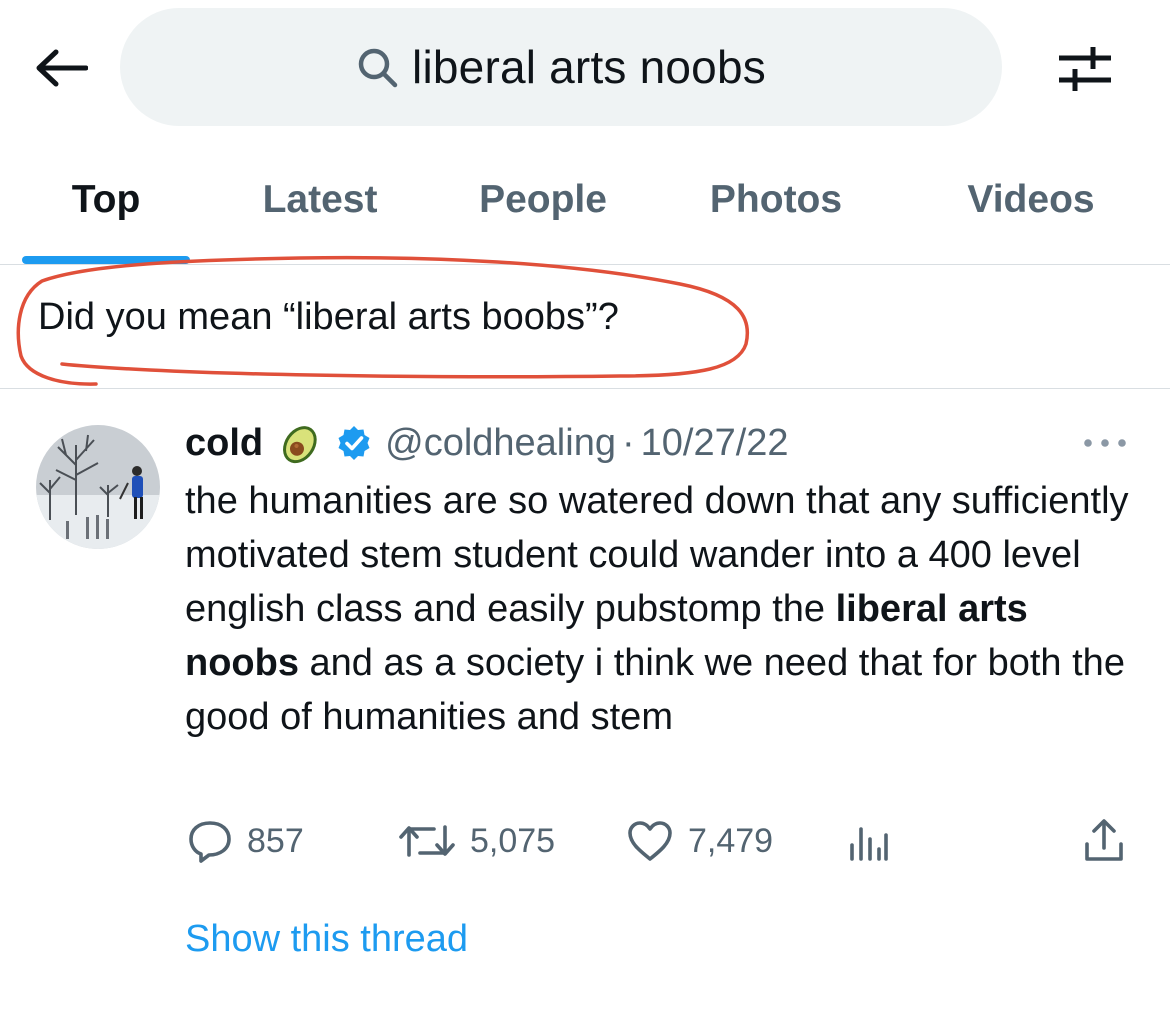 Image resolution: width=1170 pixels, height=1012 pixels. I want to click on tweet-header: cold @coldhealing · 10/27/22, so click(487, 443).